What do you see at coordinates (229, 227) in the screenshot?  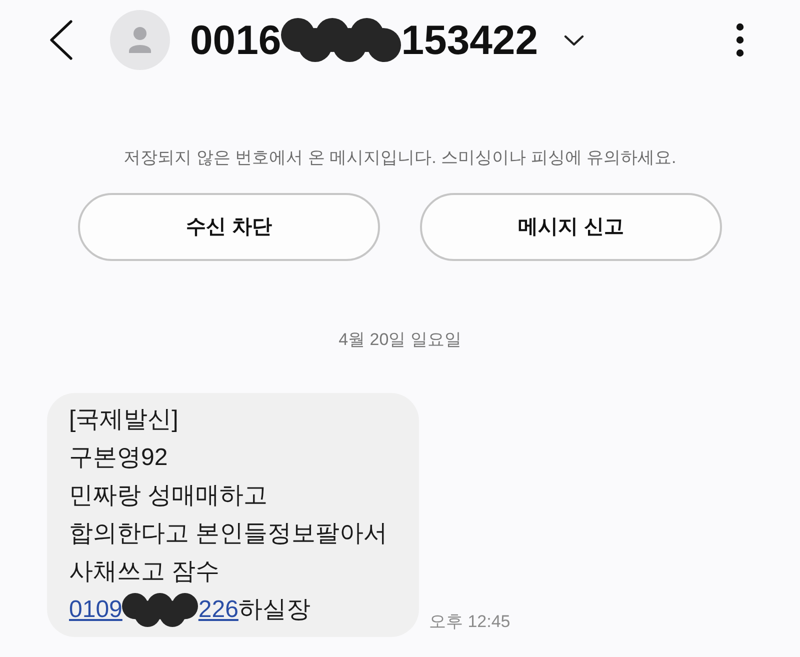 I see `block-number-button: 수신 차단` at bounding box center [229, 227].